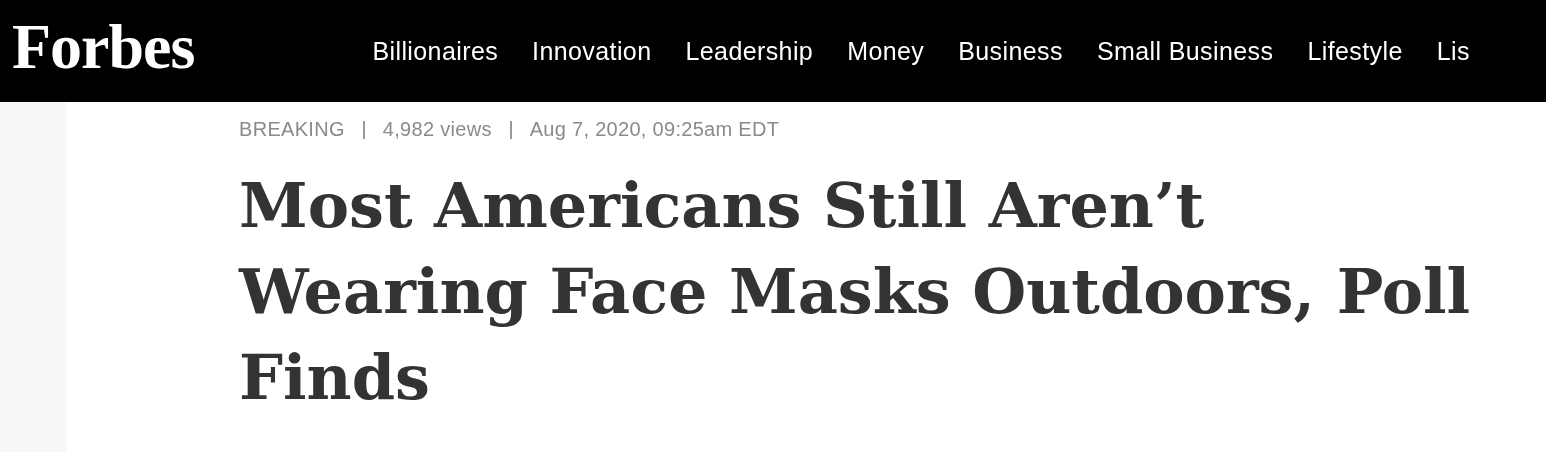 This screenshot has width=1546, height=452. I want to click on nav-link: Lis, so click(1453, 51).